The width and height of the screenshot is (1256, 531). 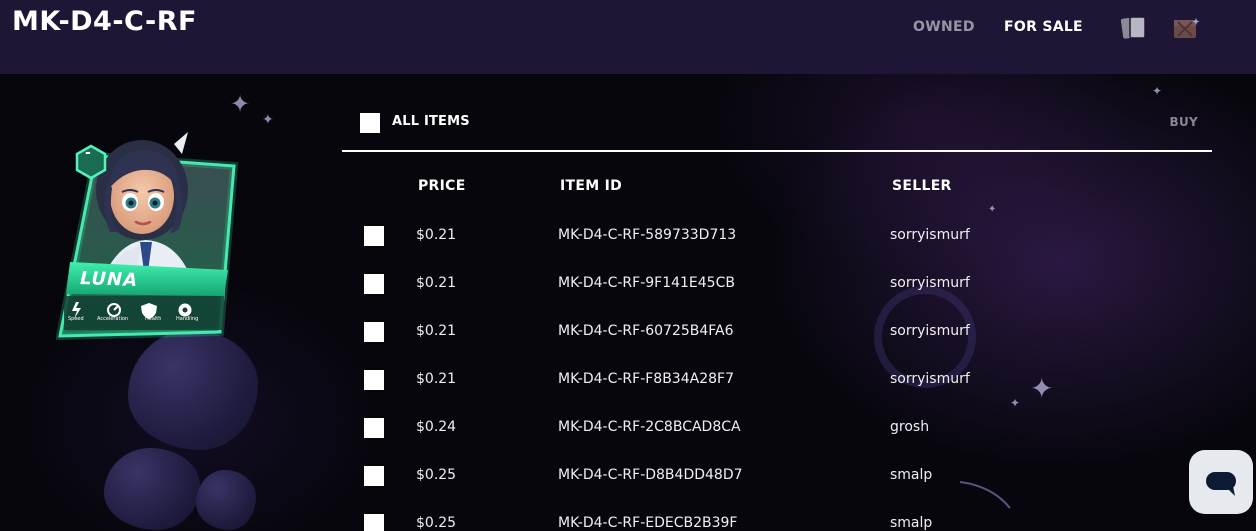 What do you see at coordinates (646, 283) in the screenshot?
I see `row-item-id: MK-D4-C-RF-9F141E45CB` at bounding box center [646, 283].